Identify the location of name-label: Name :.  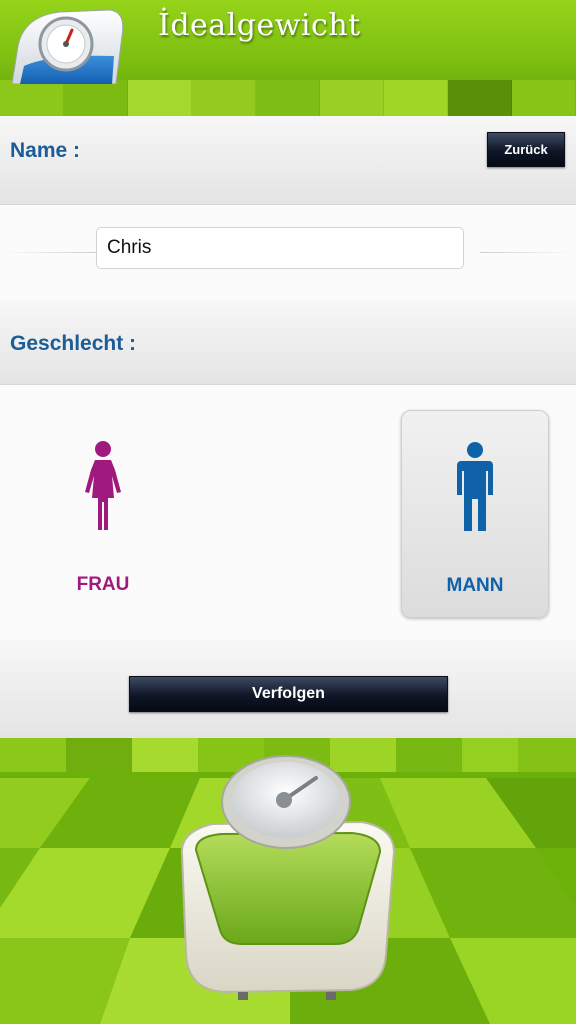
(45, 150).